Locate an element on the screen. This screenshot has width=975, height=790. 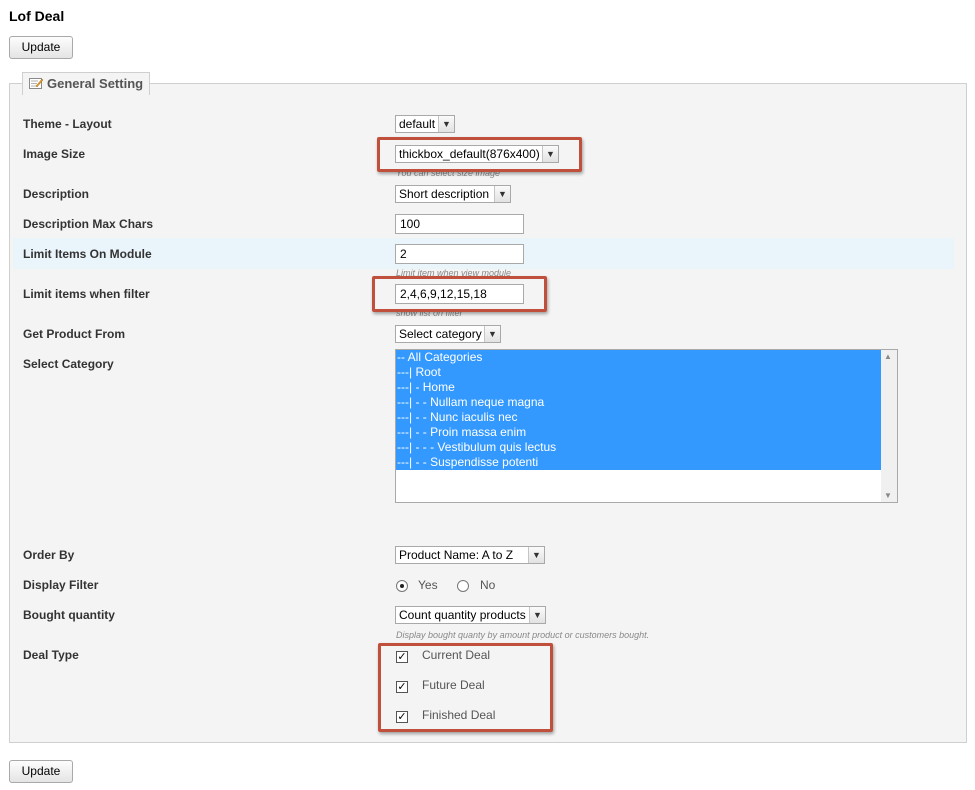
get-product-from-select: Select category ▼ is located at coordinates (448, 334).